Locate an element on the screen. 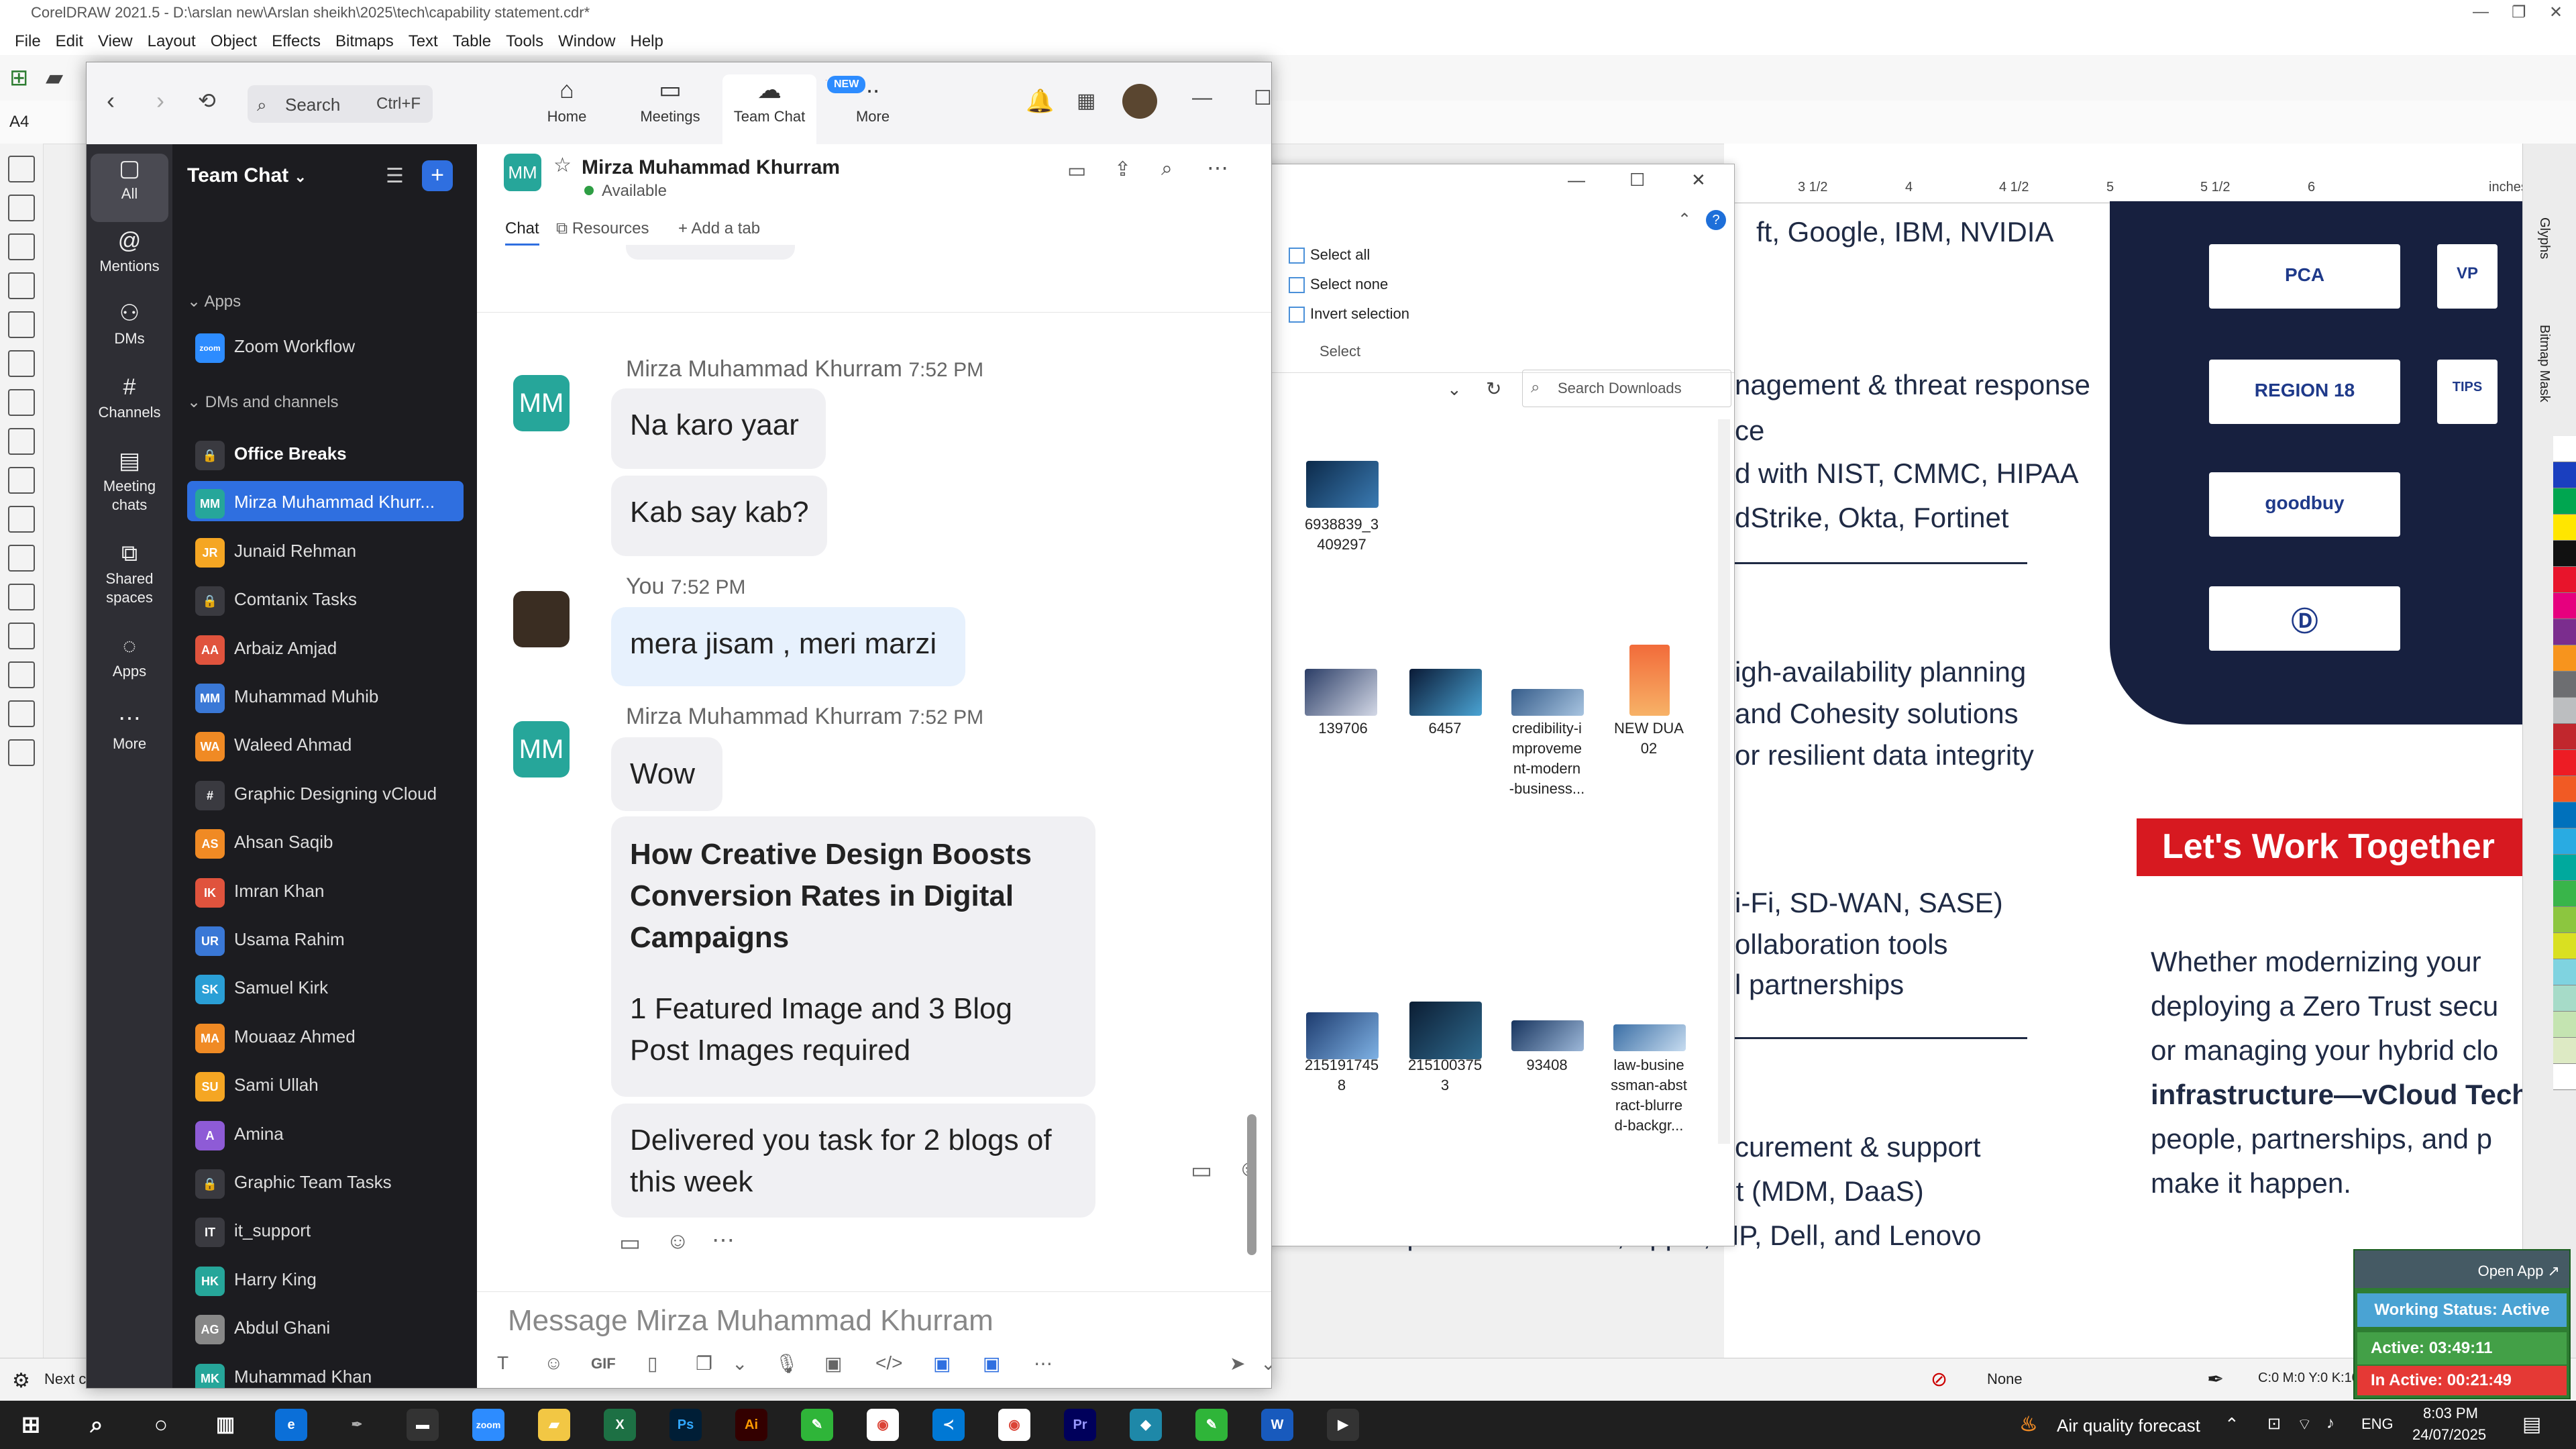 This screenshot has width=2576, height=1449. list-item: MM Muhammad Muhib is located at coordinates (325, 696).